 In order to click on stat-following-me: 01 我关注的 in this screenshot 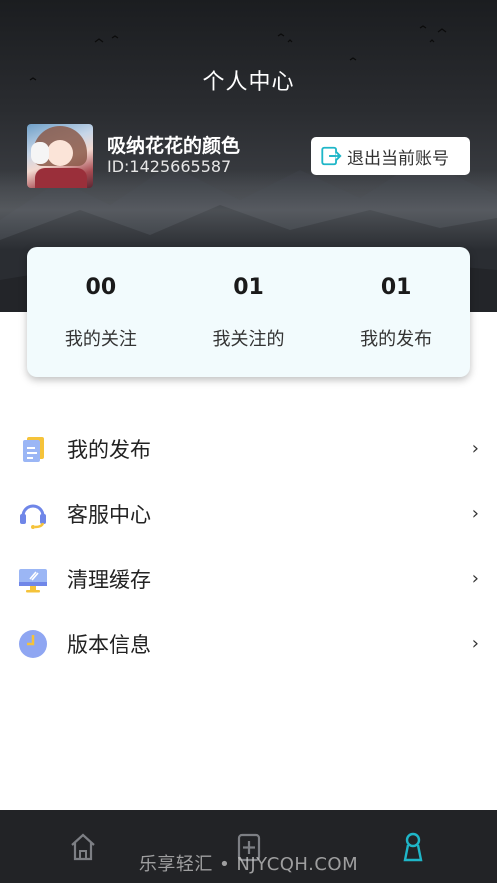, I will do `click(249, 312)`.